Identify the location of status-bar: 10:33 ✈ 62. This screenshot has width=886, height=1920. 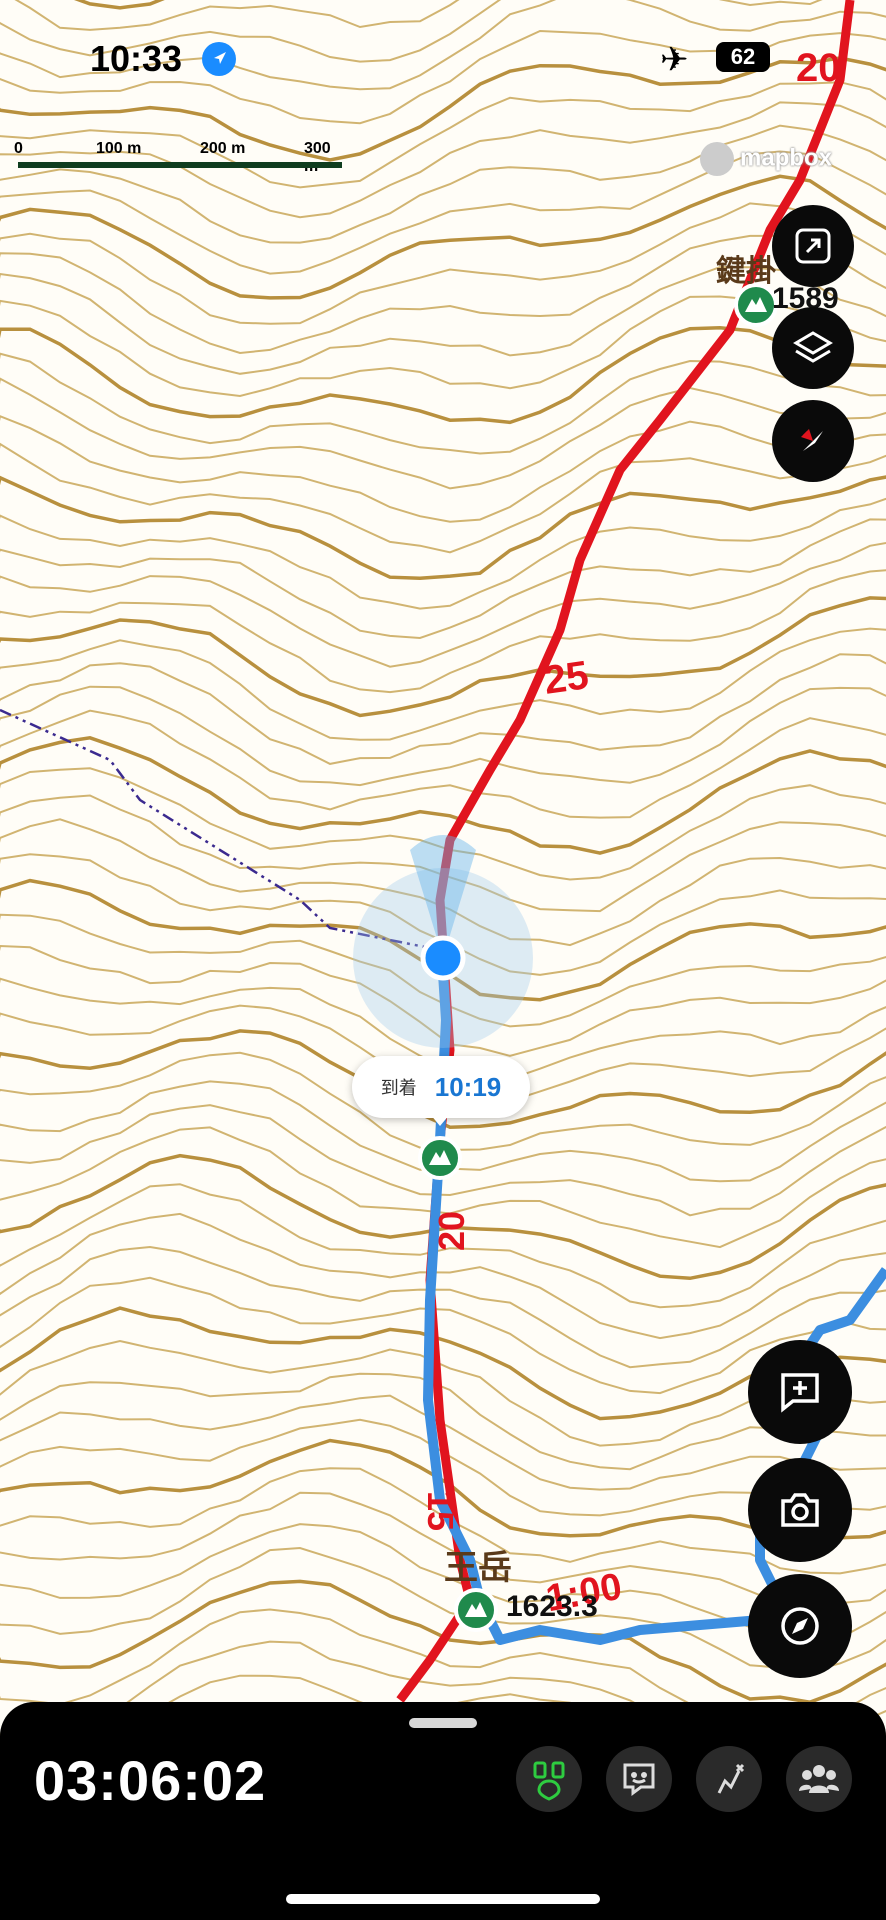
(443, 63).